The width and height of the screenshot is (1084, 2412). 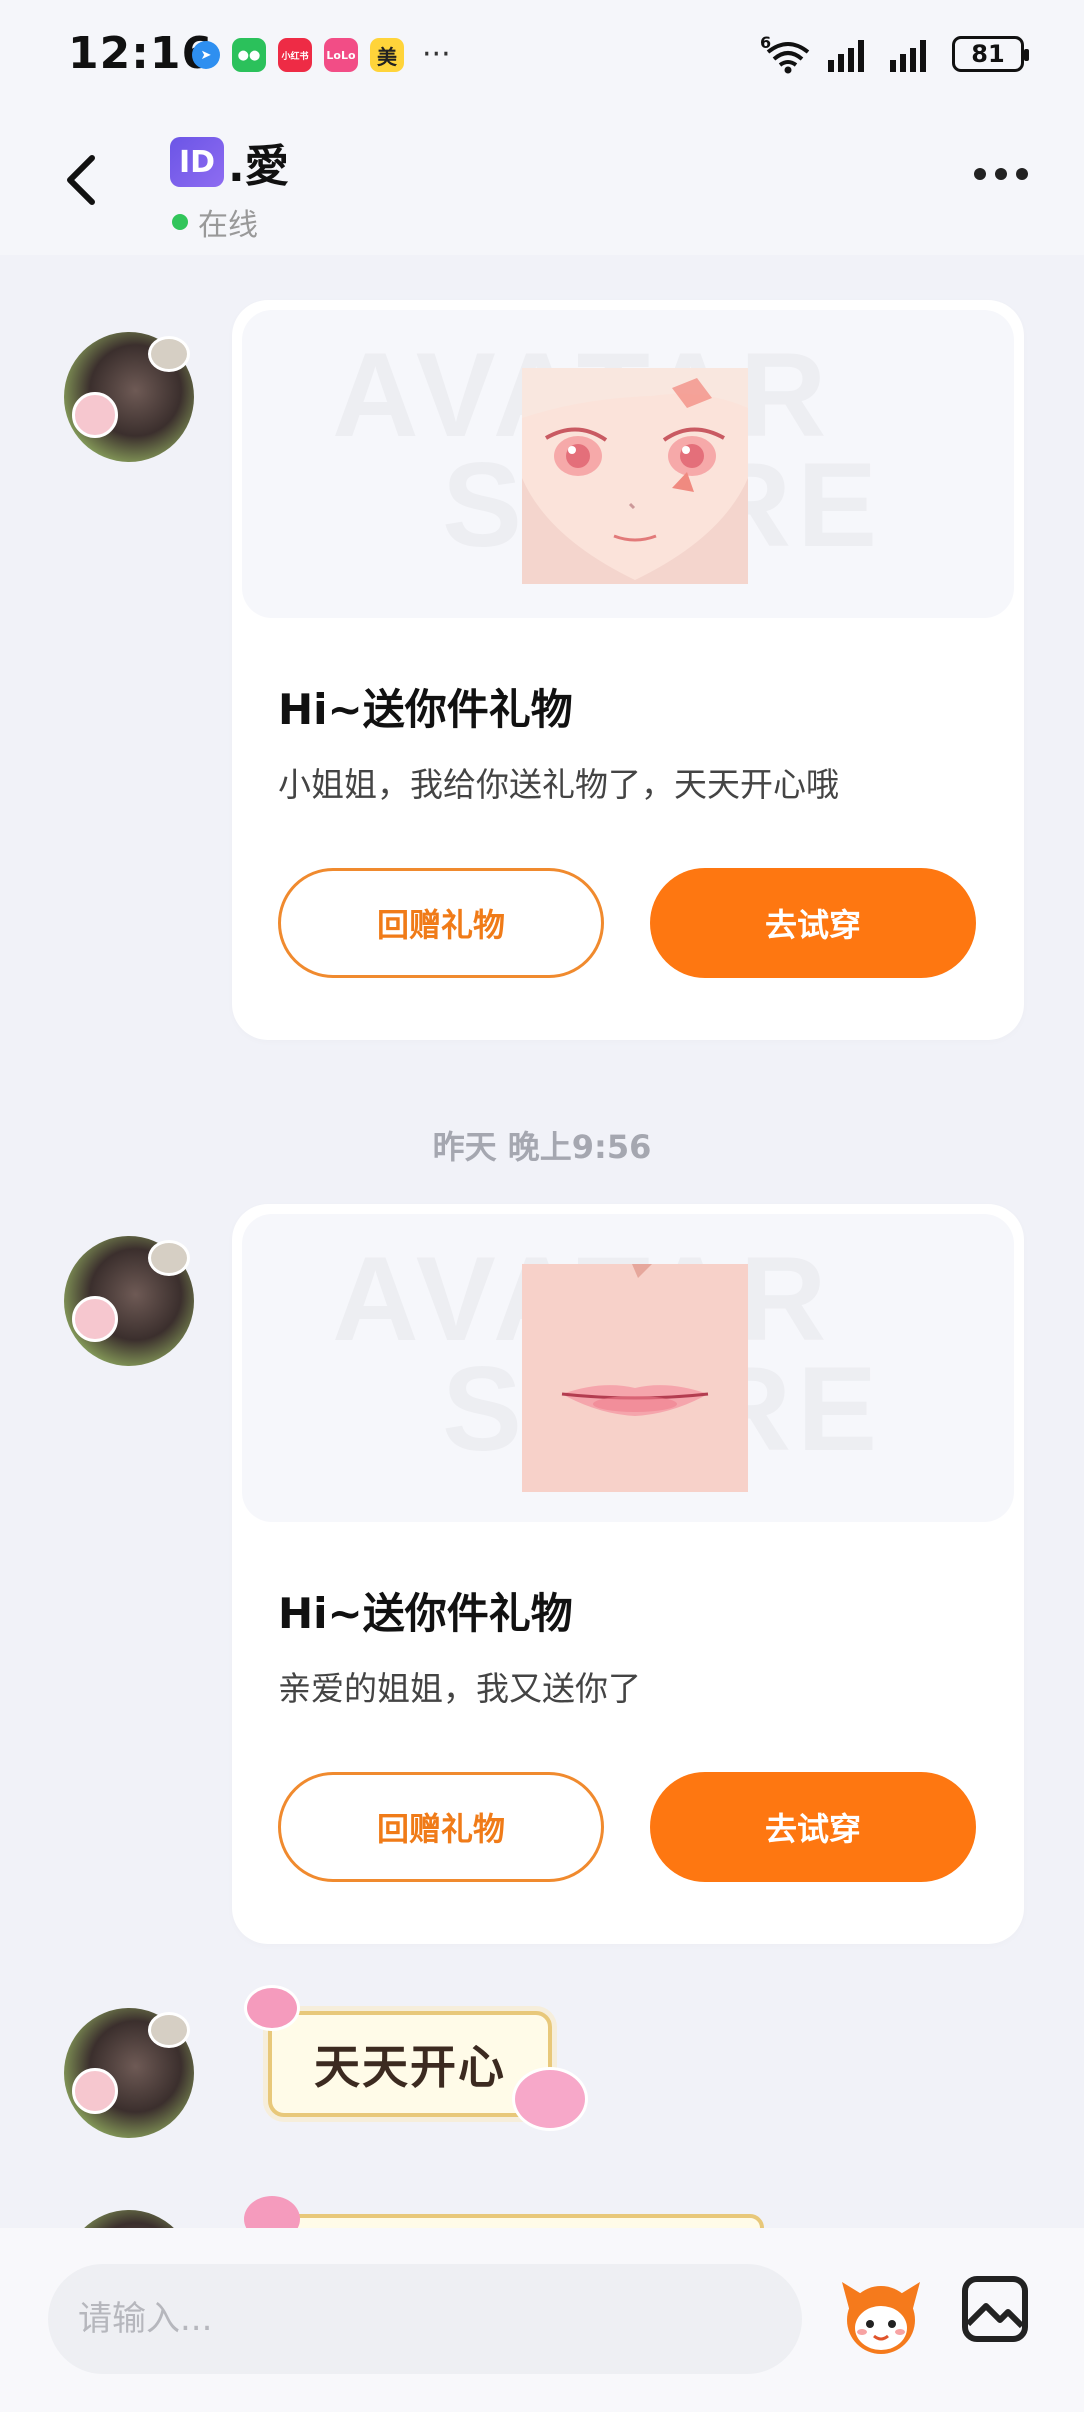 I want to click on contact-name: ID .愛, so click(x=229, y=162).